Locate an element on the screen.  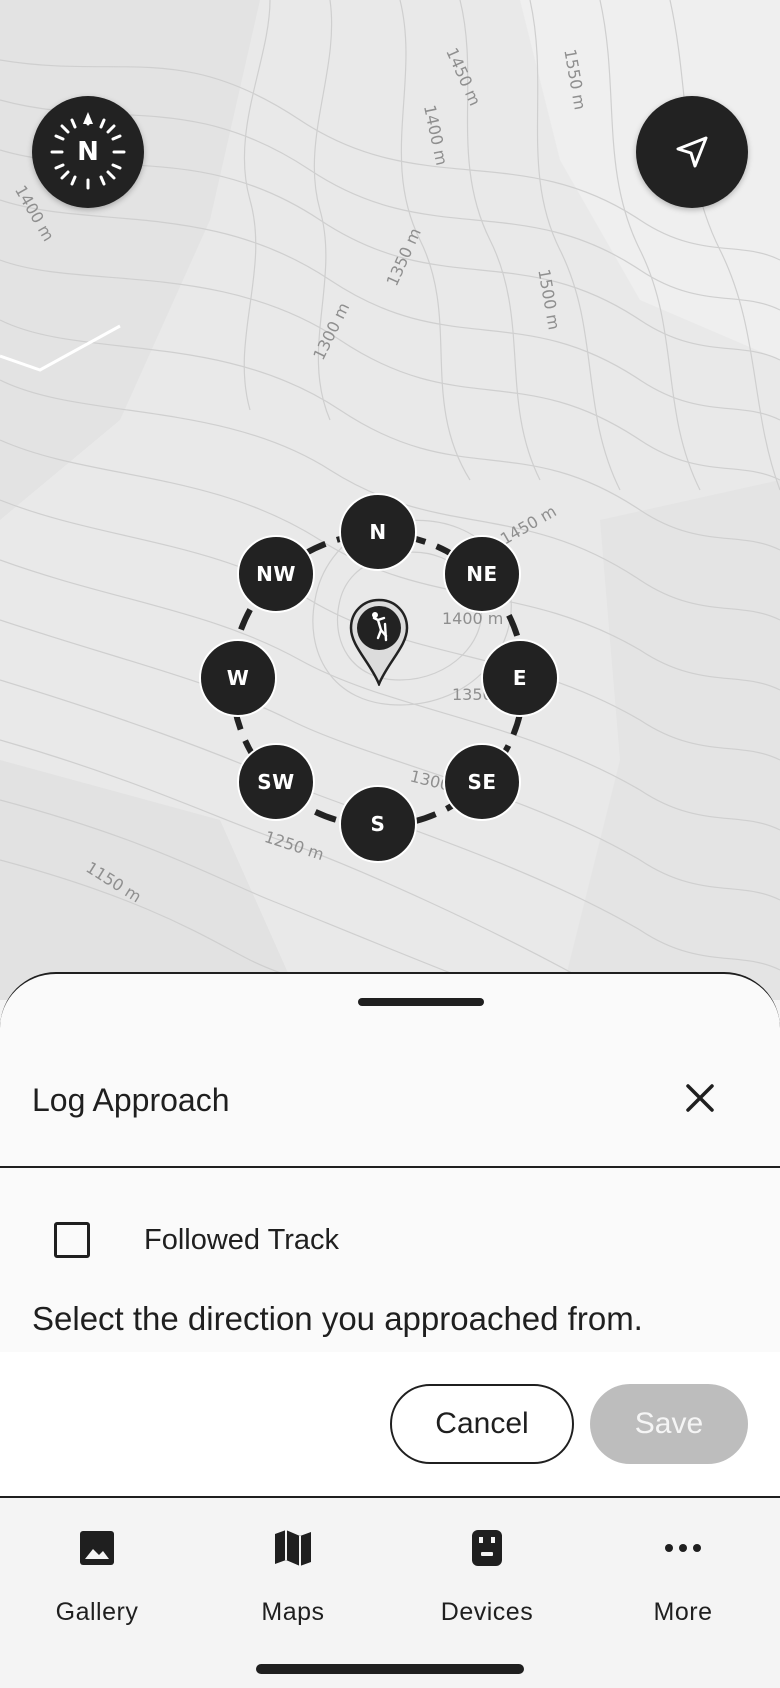
sheet-title: Log Approach is located at coordinates (131, 1100).